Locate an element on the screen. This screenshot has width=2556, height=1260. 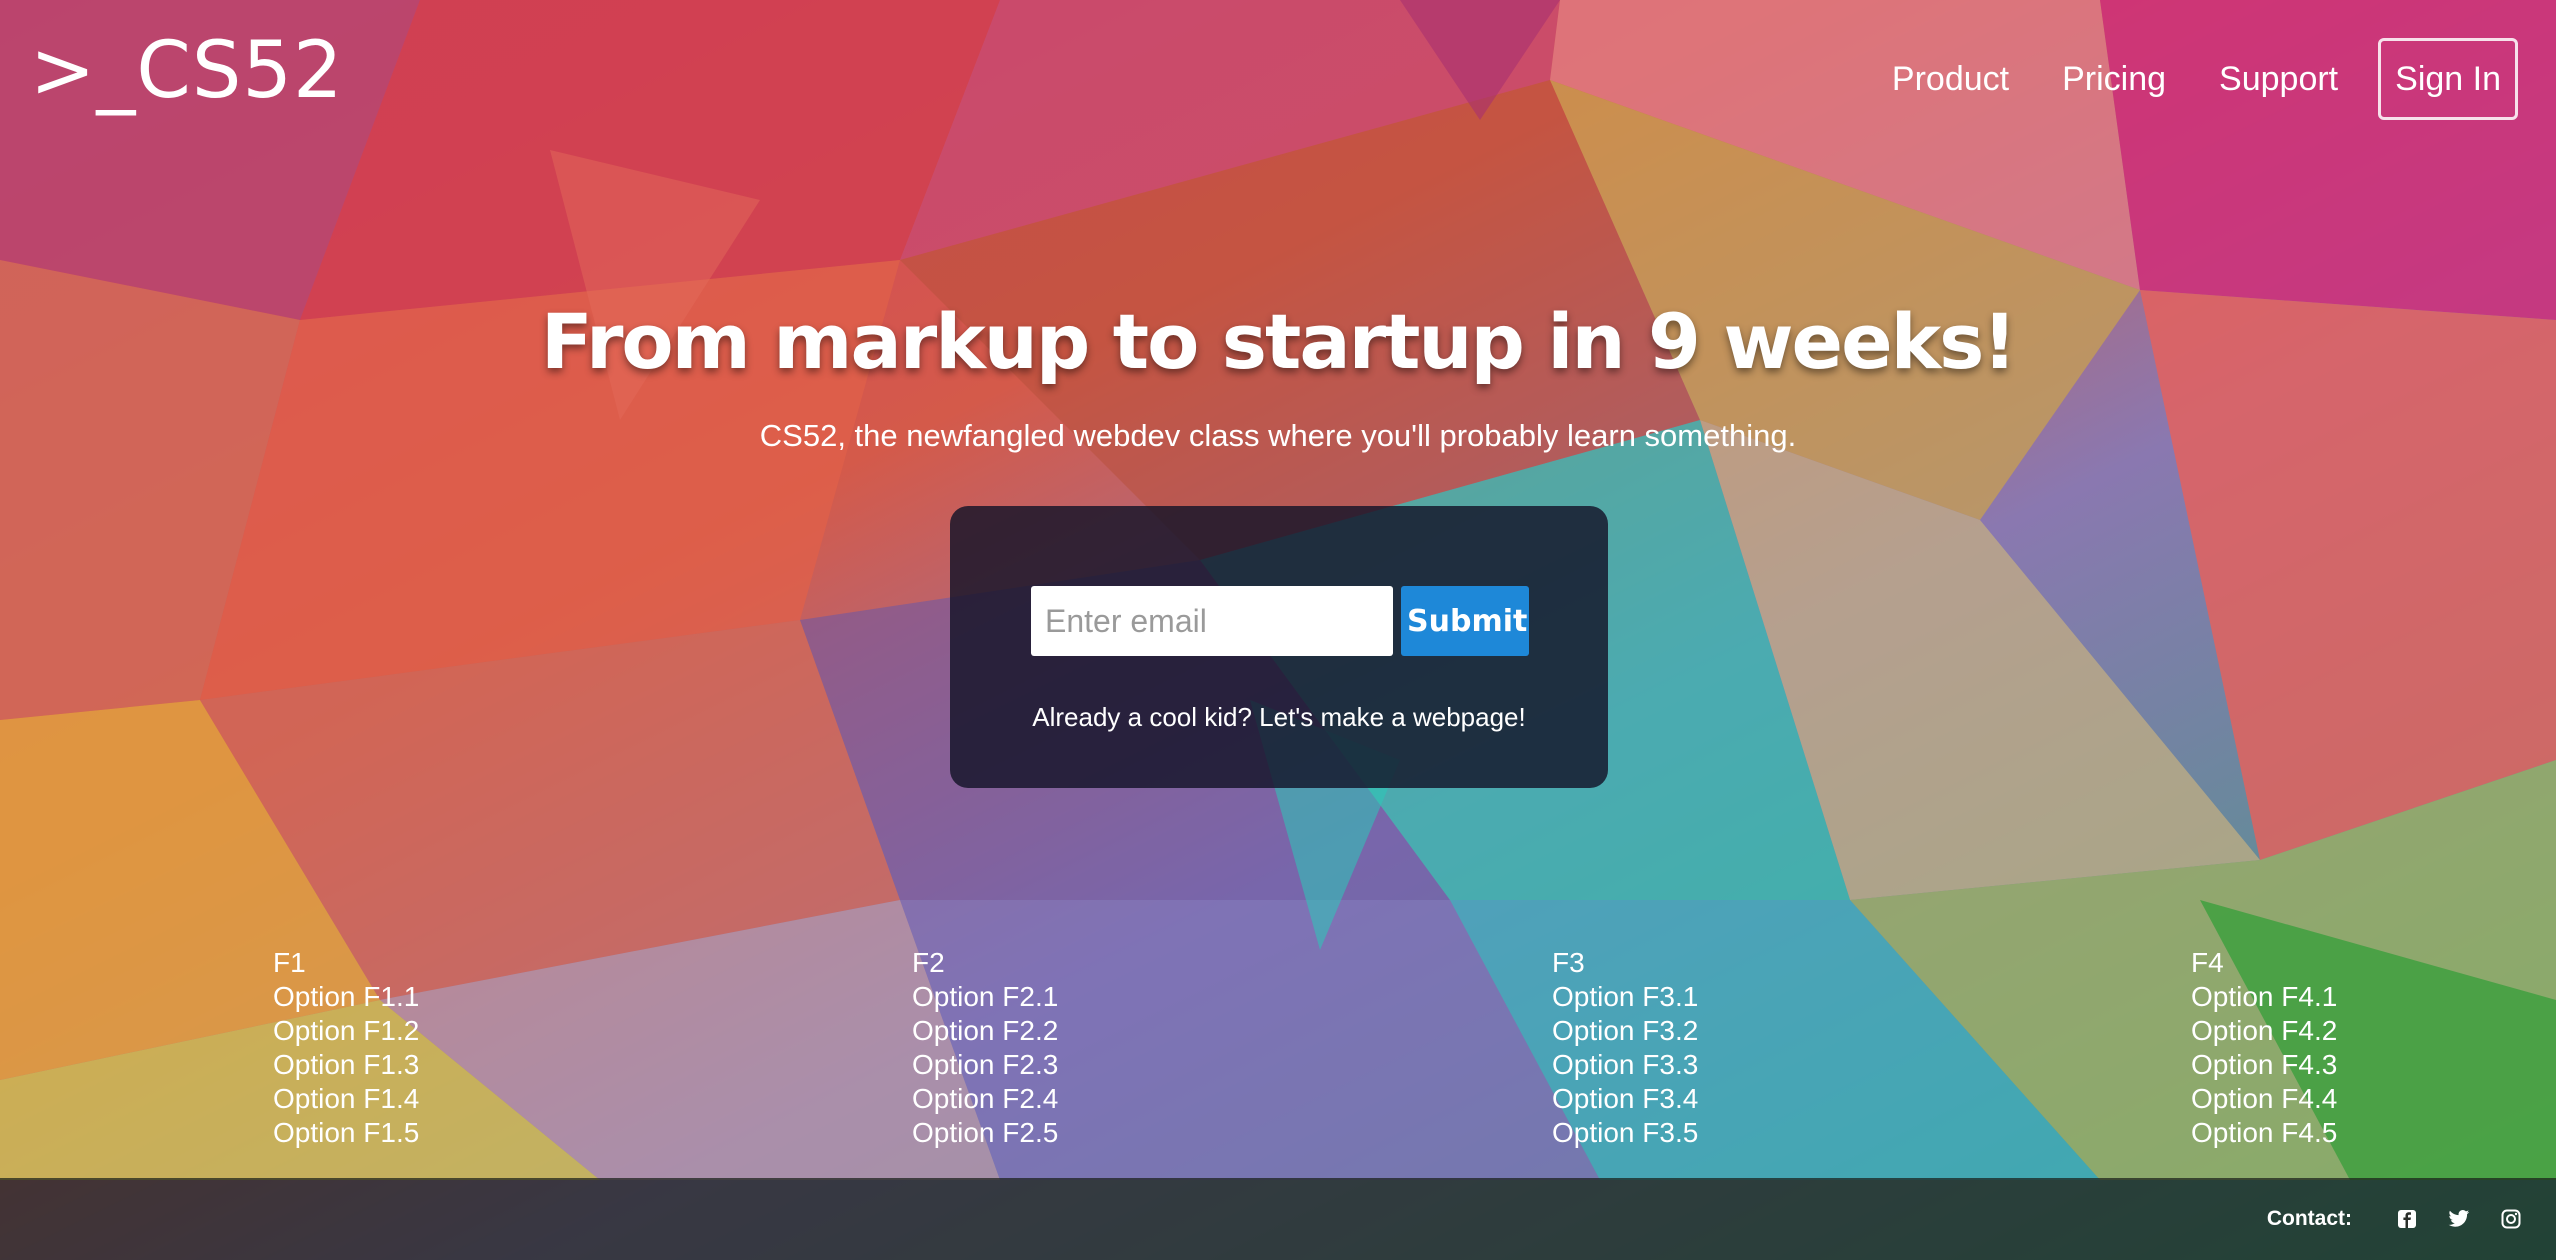
footer-option: Option F4.2 is located at coordinates (2264, 1031).